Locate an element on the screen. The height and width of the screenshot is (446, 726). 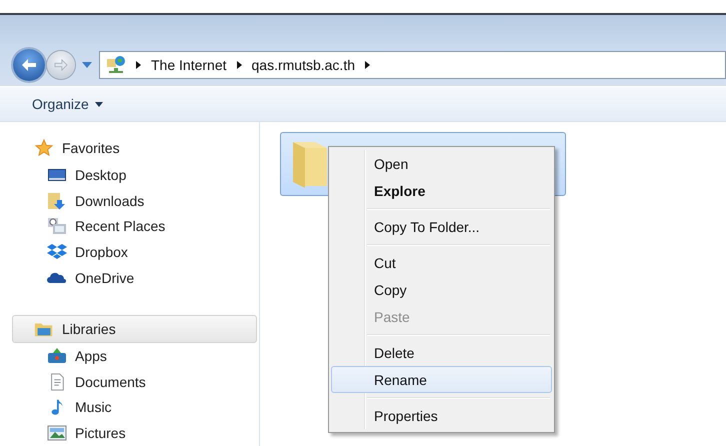
address-bar: The Internet qas.rmutsb.ac.th is located at coordinates (412, 65).